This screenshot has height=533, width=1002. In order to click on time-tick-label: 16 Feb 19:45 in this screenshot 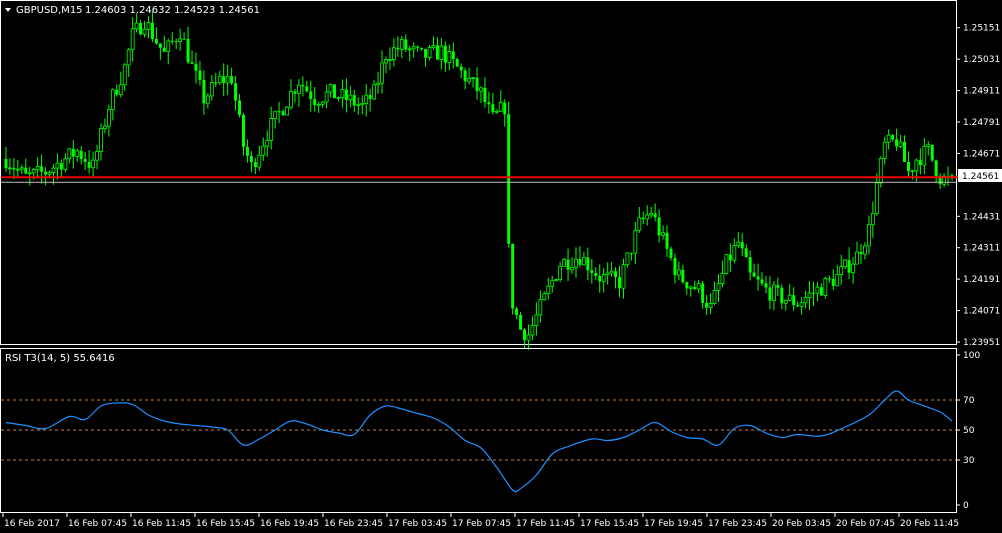, I will do `click(289, 524)`.